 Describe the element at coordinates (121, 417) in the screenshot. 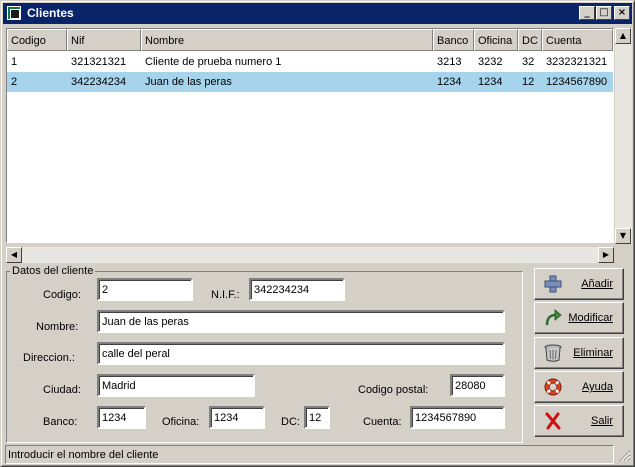

I see `banco-field: 1234` at that location.